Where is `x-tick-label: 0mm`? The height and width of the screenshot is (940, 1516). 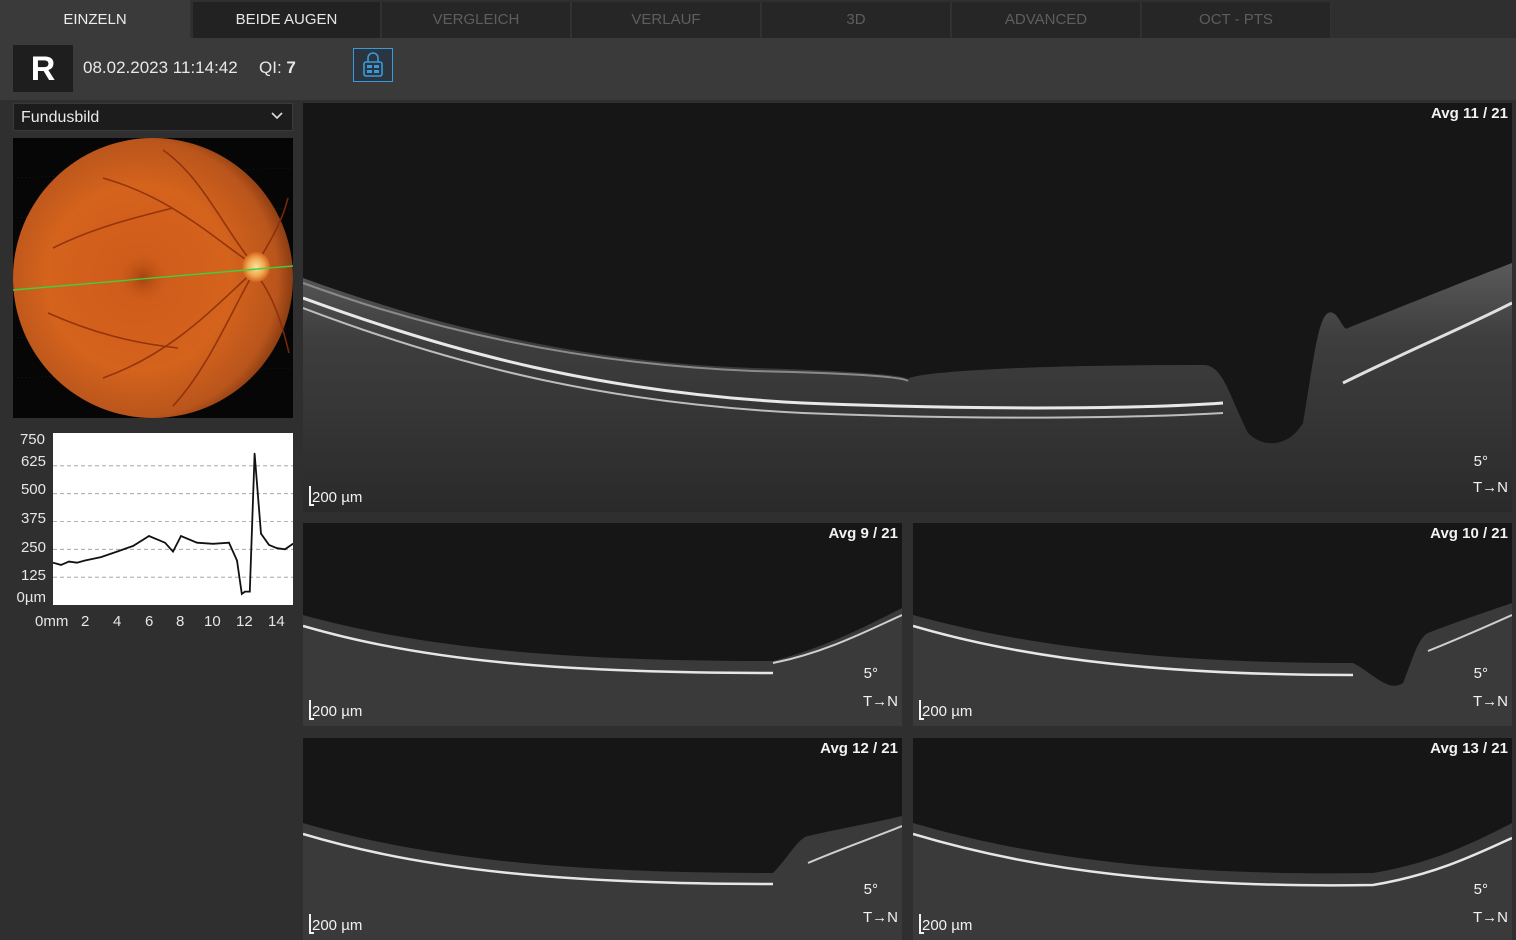
x-tick-label: 0mm is located at coordinates (52, 621).